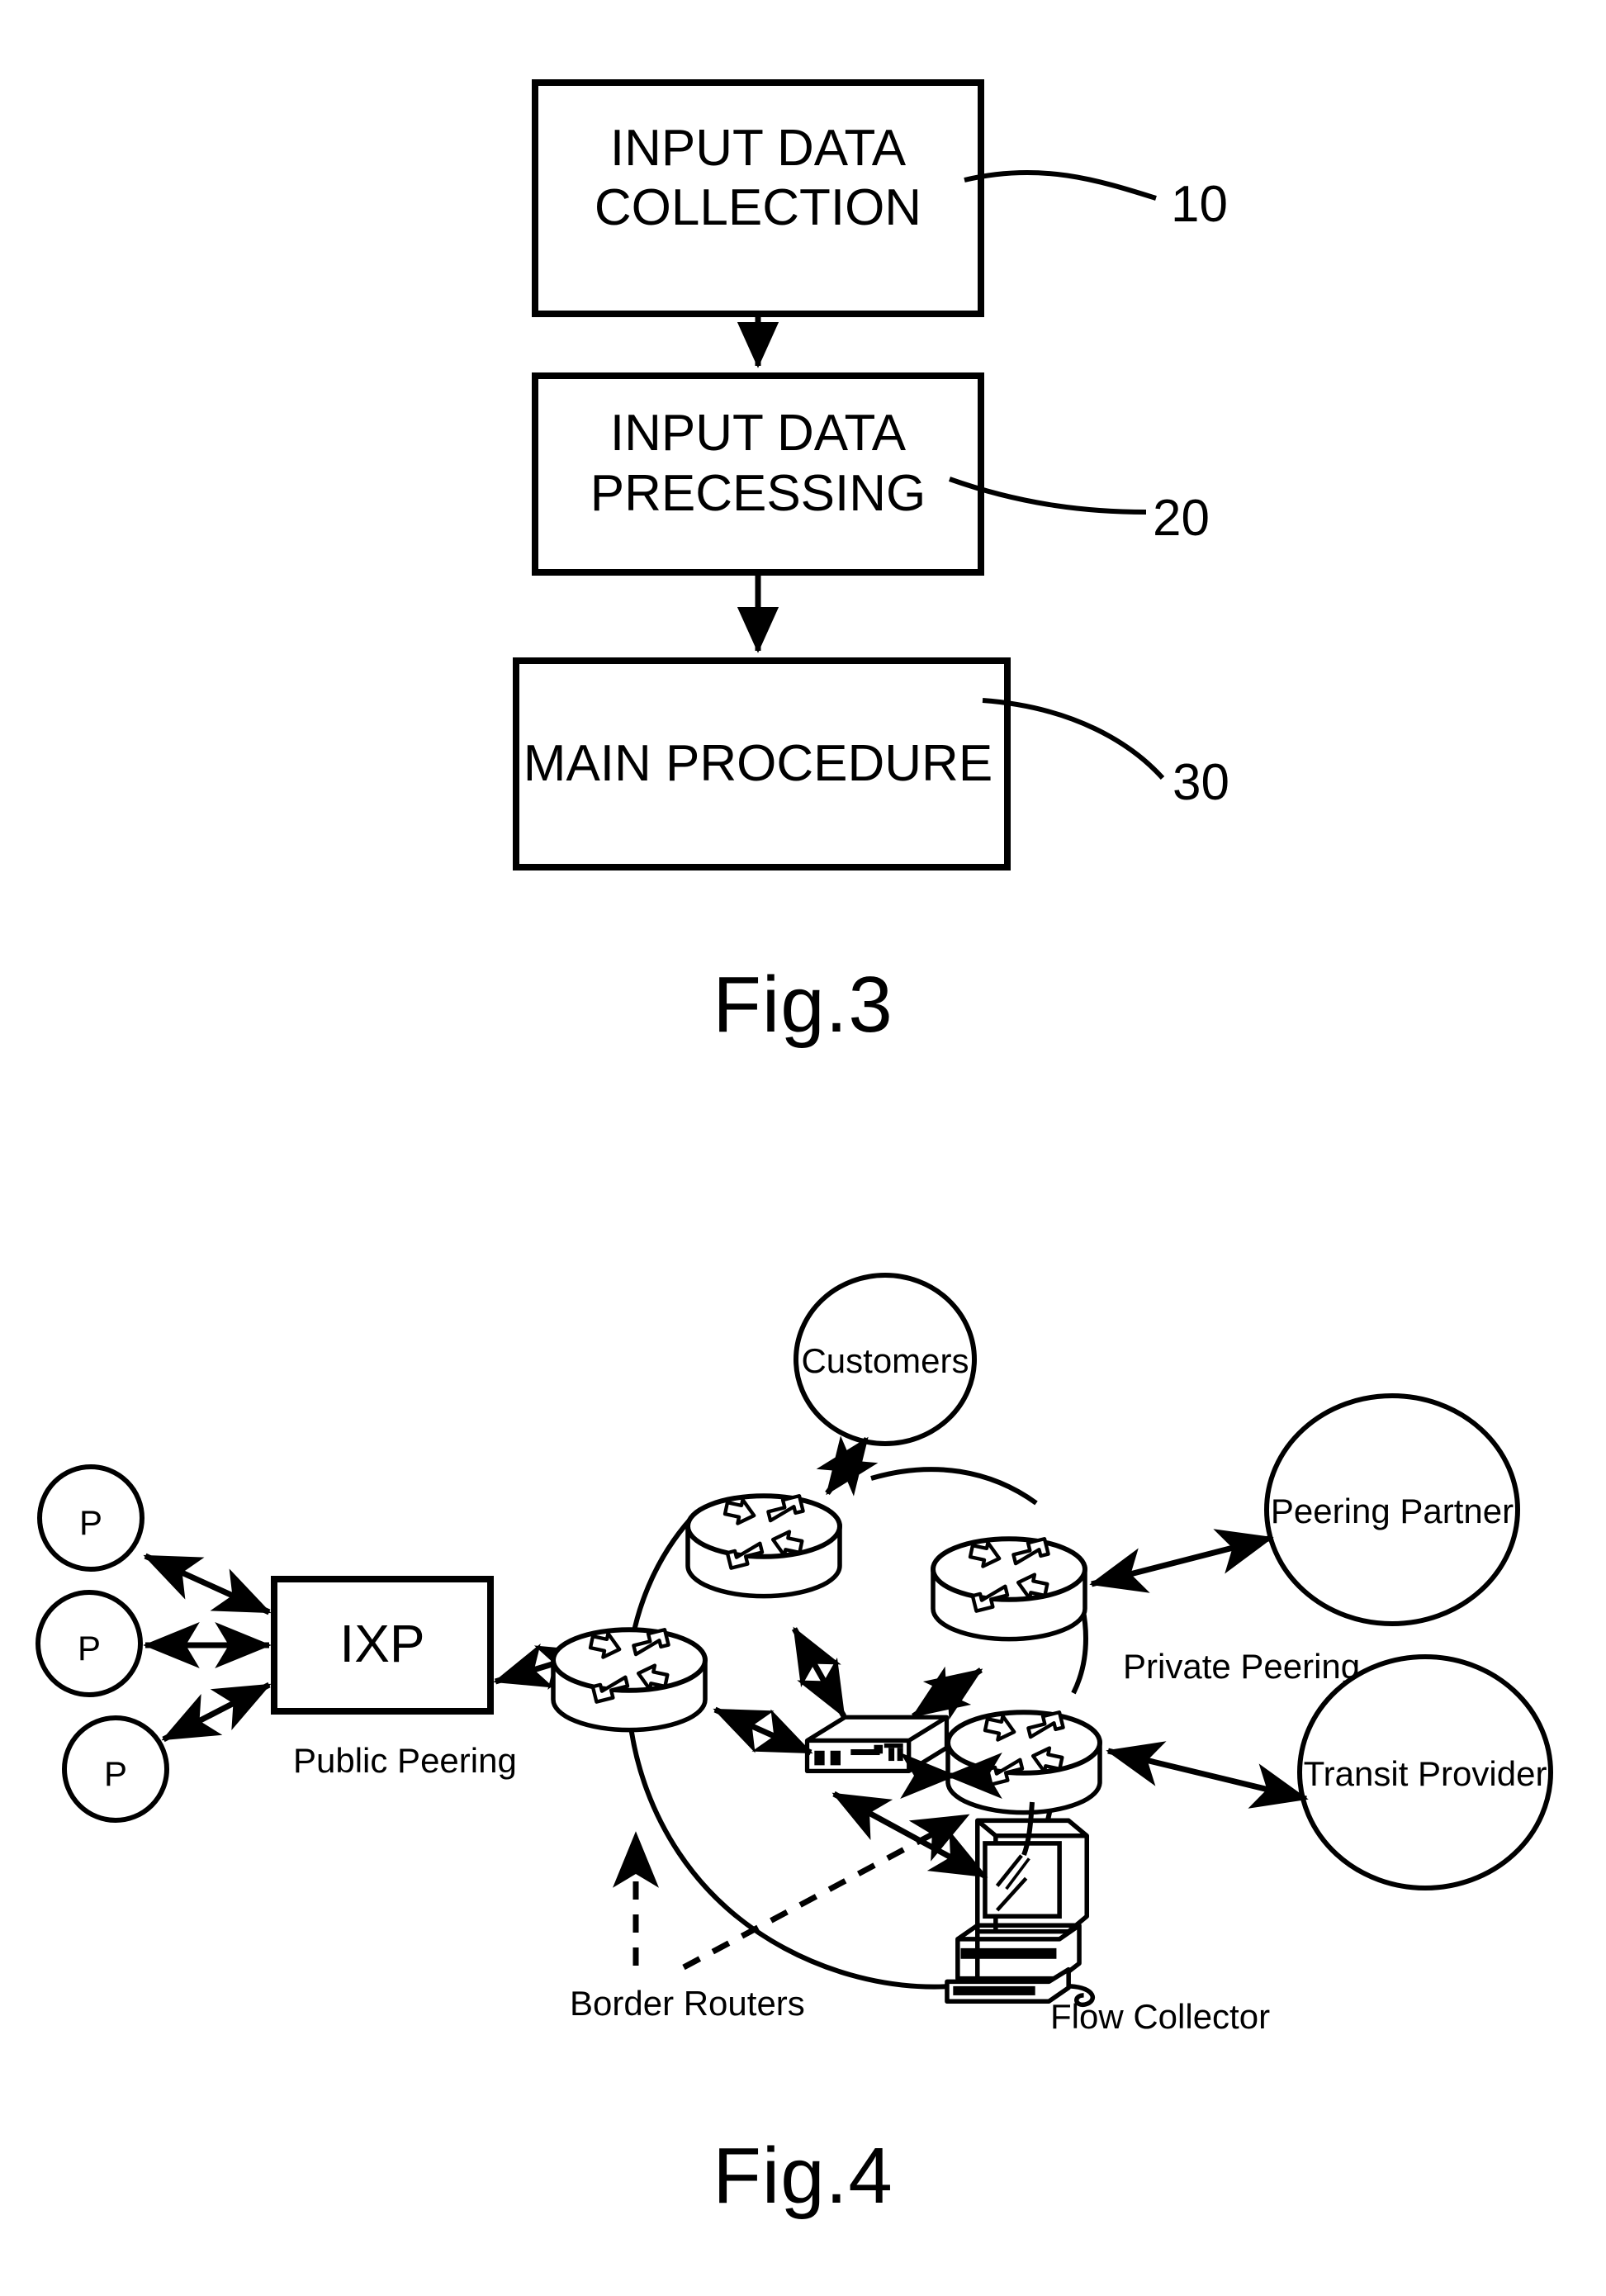 This screenshot has width=1606, height=2296. What do you see at coordinates (819, 1672) in the screenshot?
I see `fig4-arrow-router-tl-switch` at bounding box center [819, 1672].